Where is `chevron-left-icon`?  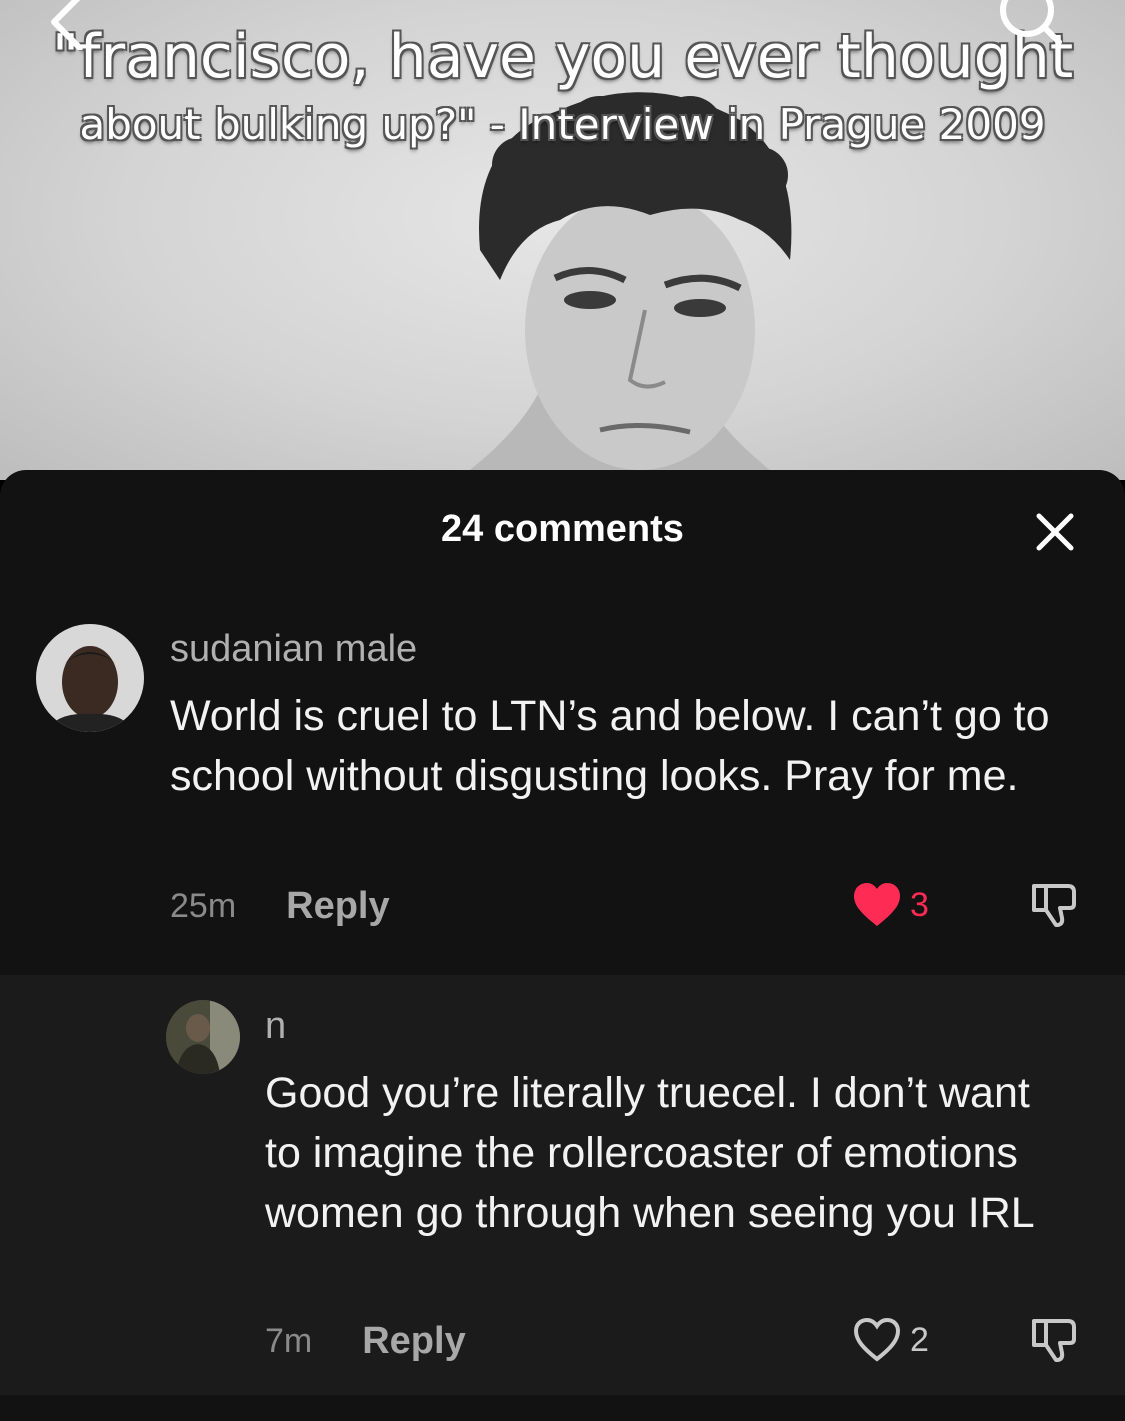 chevron-left-icon is located at coordinates (67, 25).